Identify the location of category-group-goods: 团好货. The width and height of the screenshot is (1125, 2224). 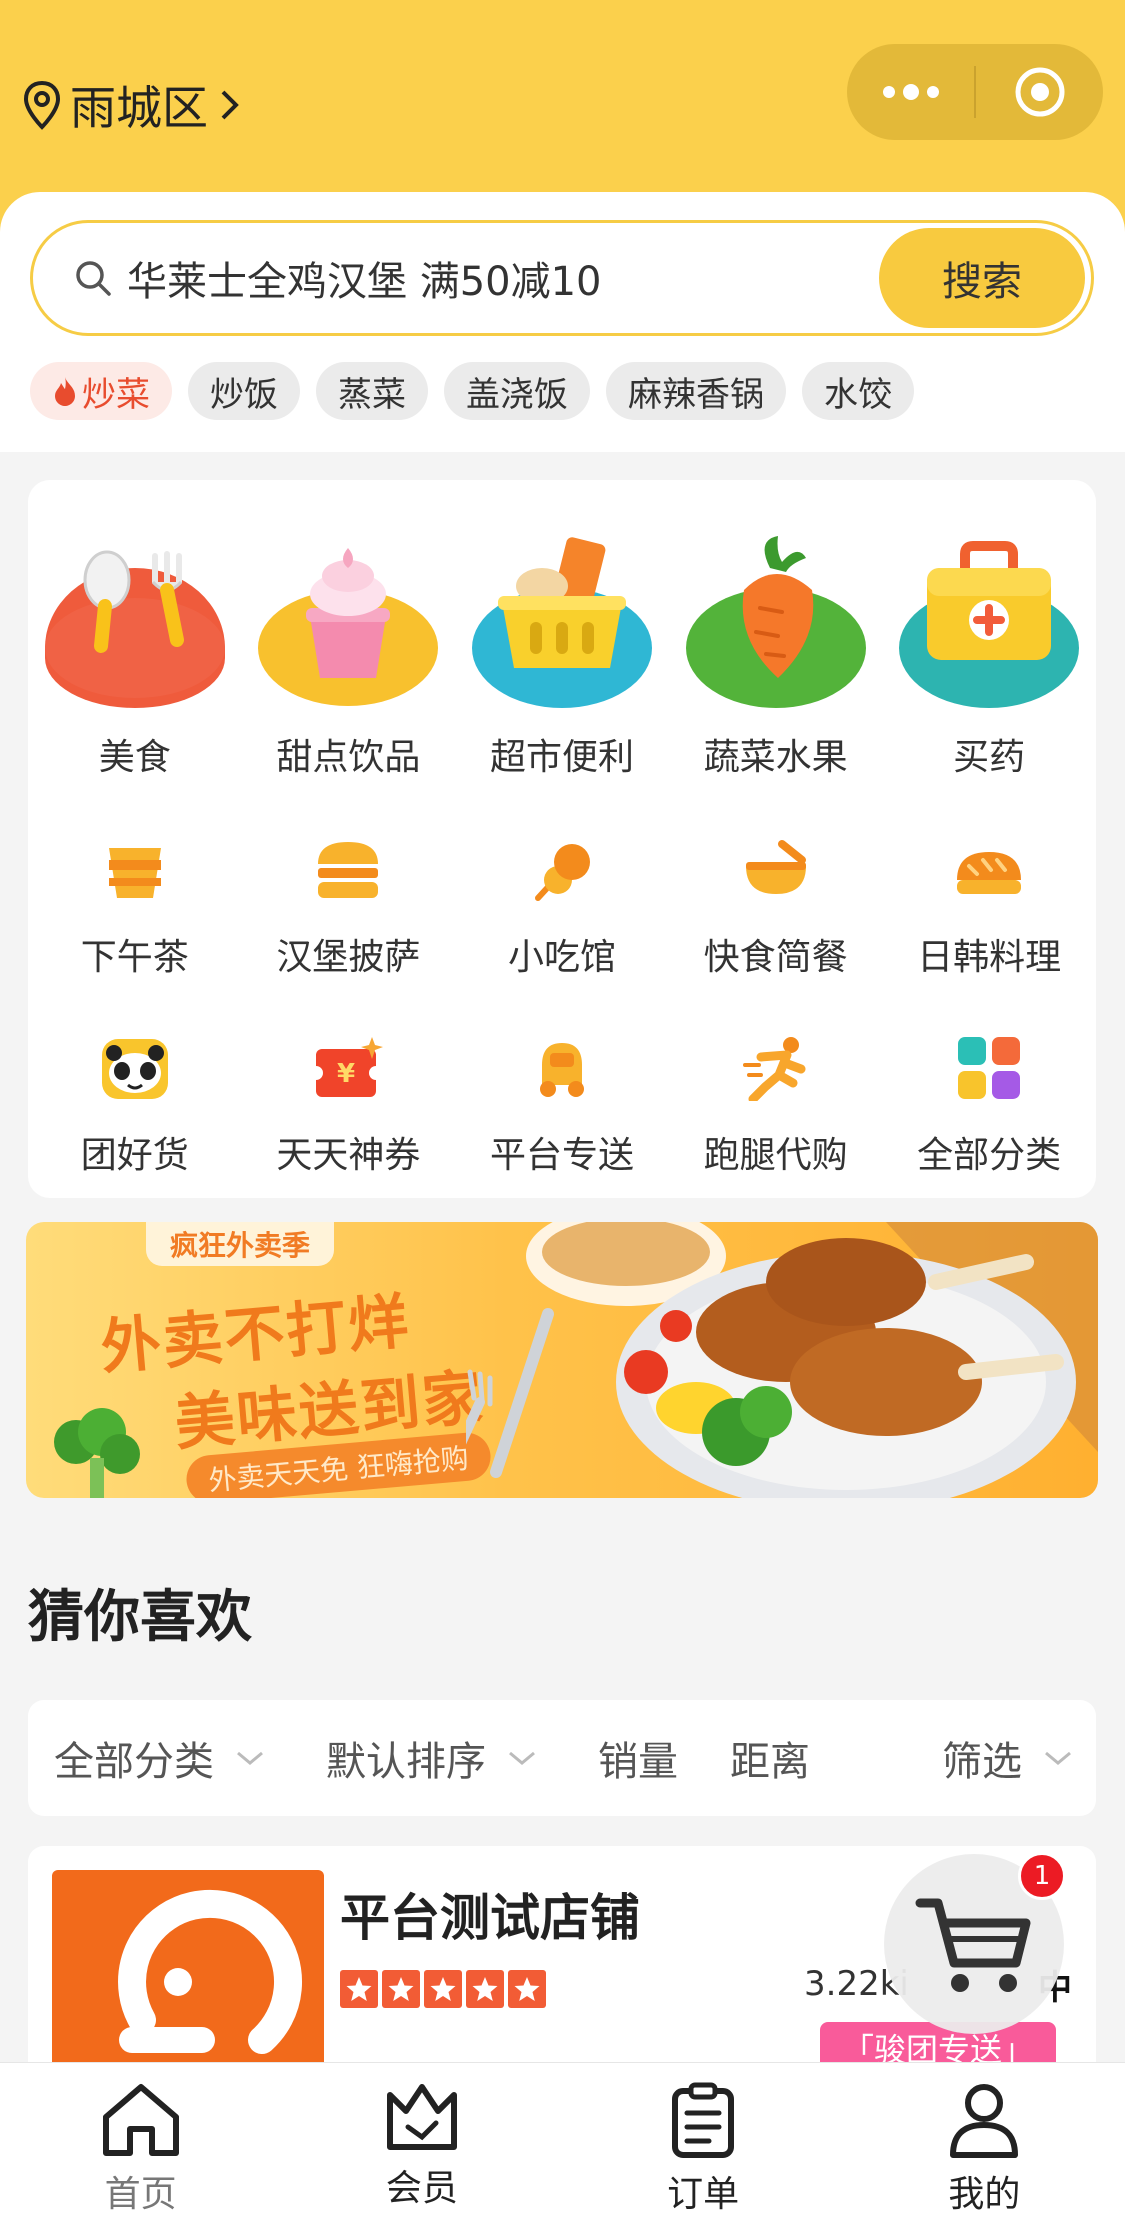
(135, 1102).